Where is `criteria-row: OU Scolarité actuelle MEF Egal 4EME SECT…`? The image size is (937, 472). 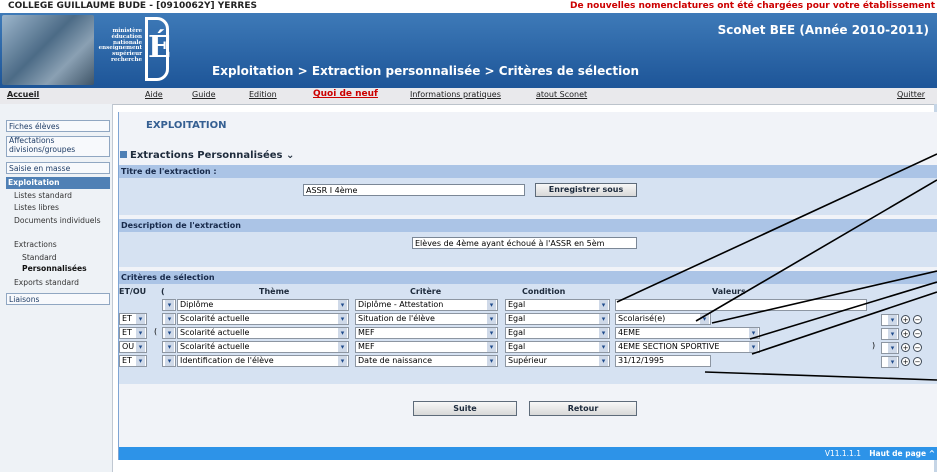 criteria-row: OU Scolarité actuelle MEF Egal 4EME SECT… is located at coordinates (528, 347).